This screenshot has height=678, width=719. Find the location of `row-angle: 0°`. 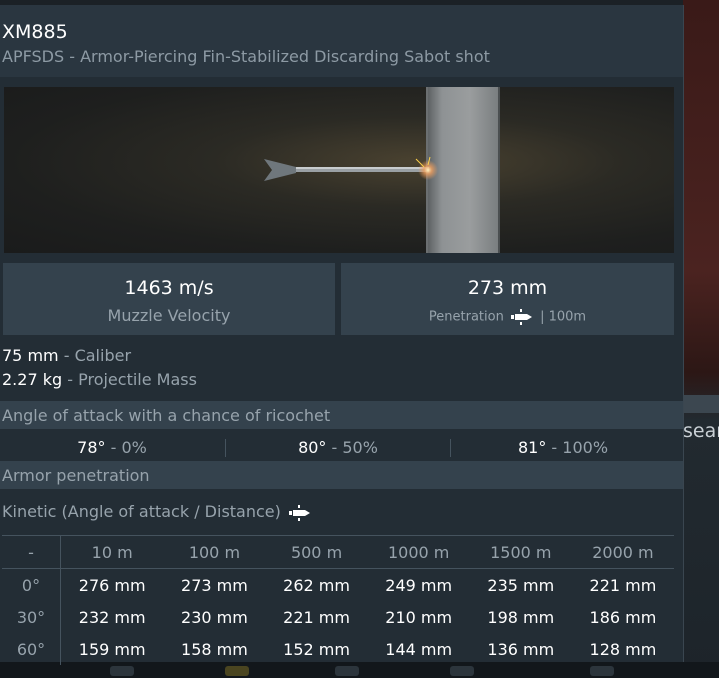

row-angle: 0° is located at coordinates (31, 584).